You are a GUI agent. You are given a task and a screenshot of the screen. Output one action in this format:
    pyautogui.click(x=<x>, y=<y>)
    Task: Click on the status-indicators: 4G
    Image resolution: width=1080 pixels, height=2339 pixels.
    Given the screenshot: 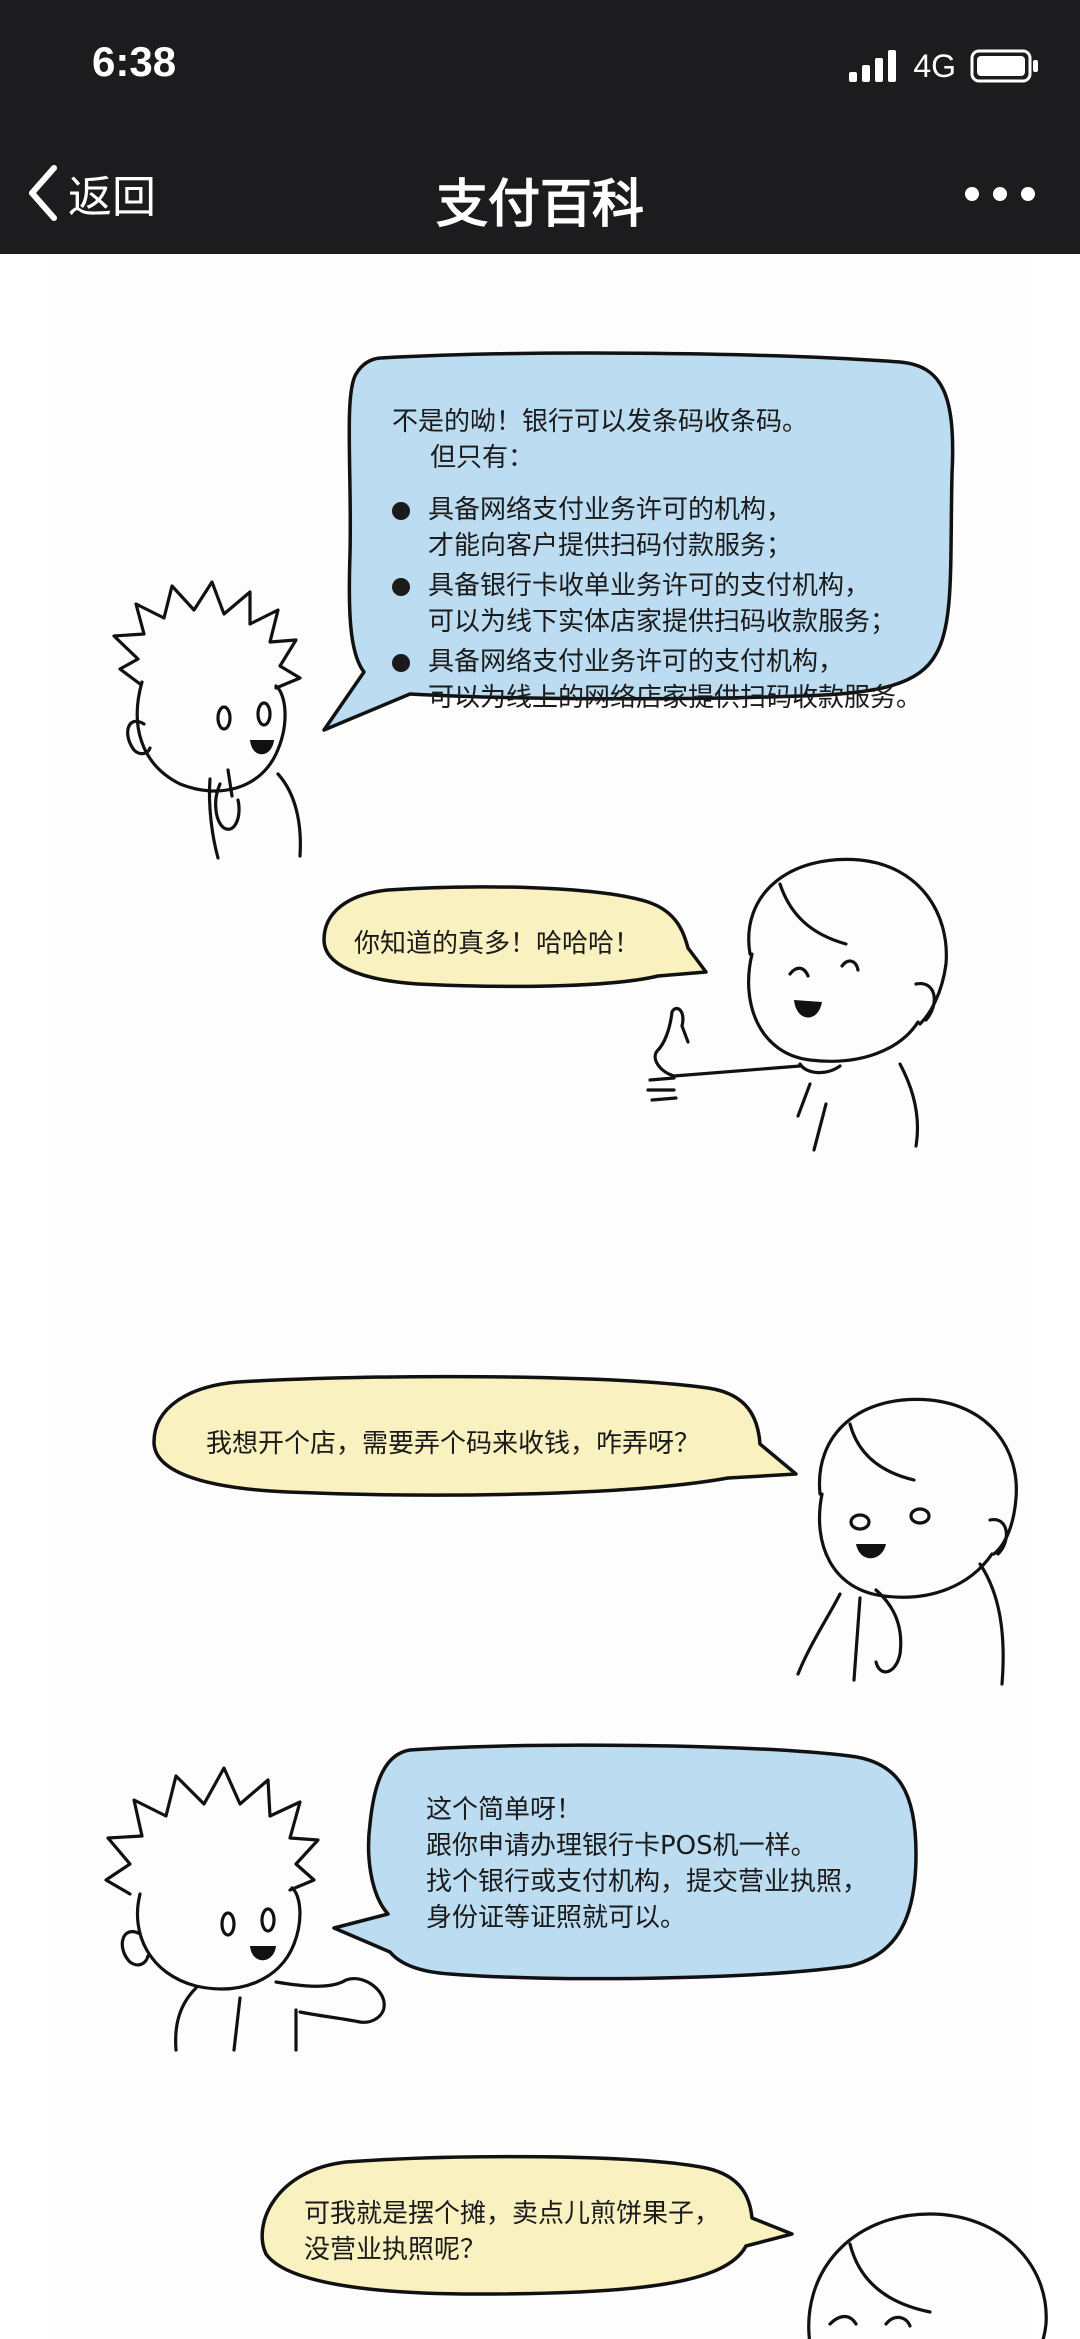 What is the action you would take?
    pyautogui.click(x=944, y=66)
    